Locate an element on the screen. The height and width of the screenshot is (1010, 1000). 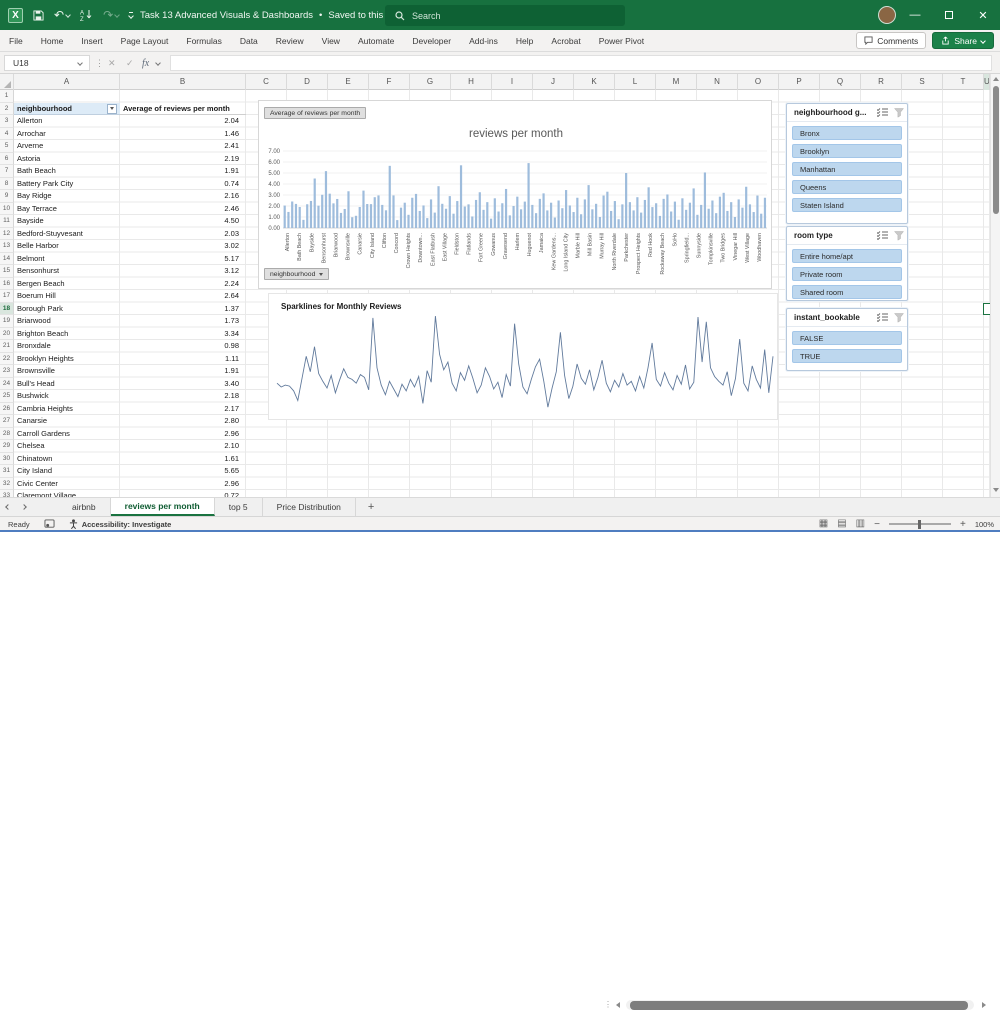
neighbourhood-cell: Civic Center is located at coordinates (67, 484).